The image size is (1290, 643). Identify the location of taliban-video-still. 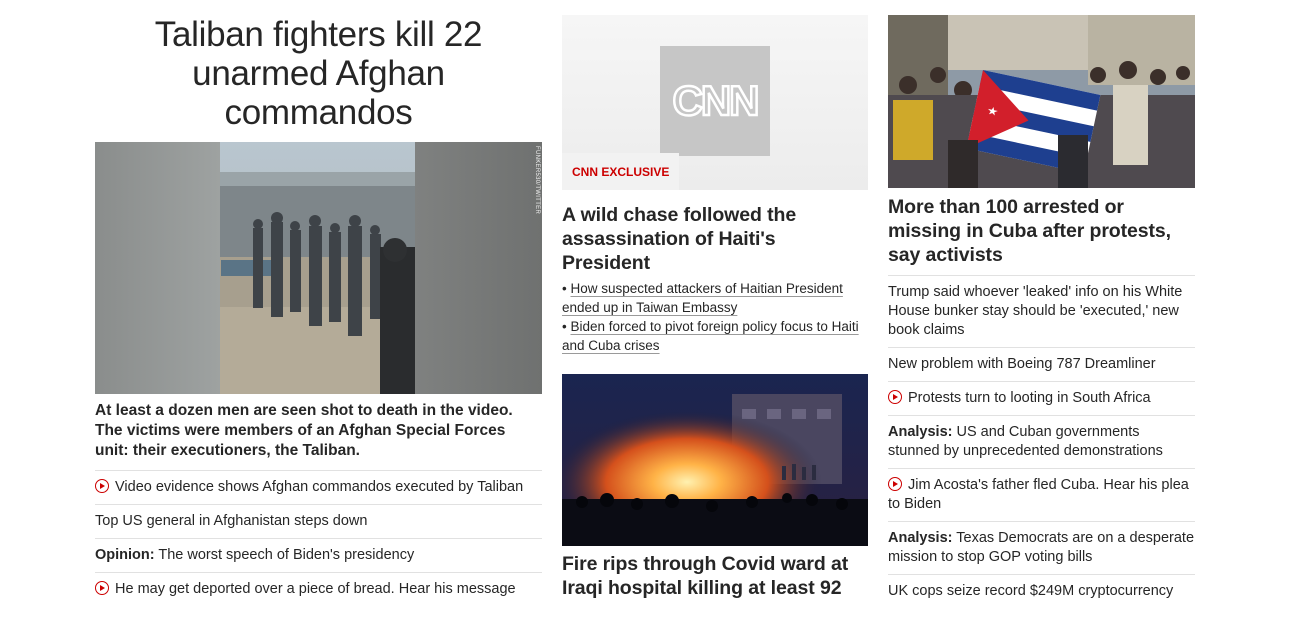
(318, 268).